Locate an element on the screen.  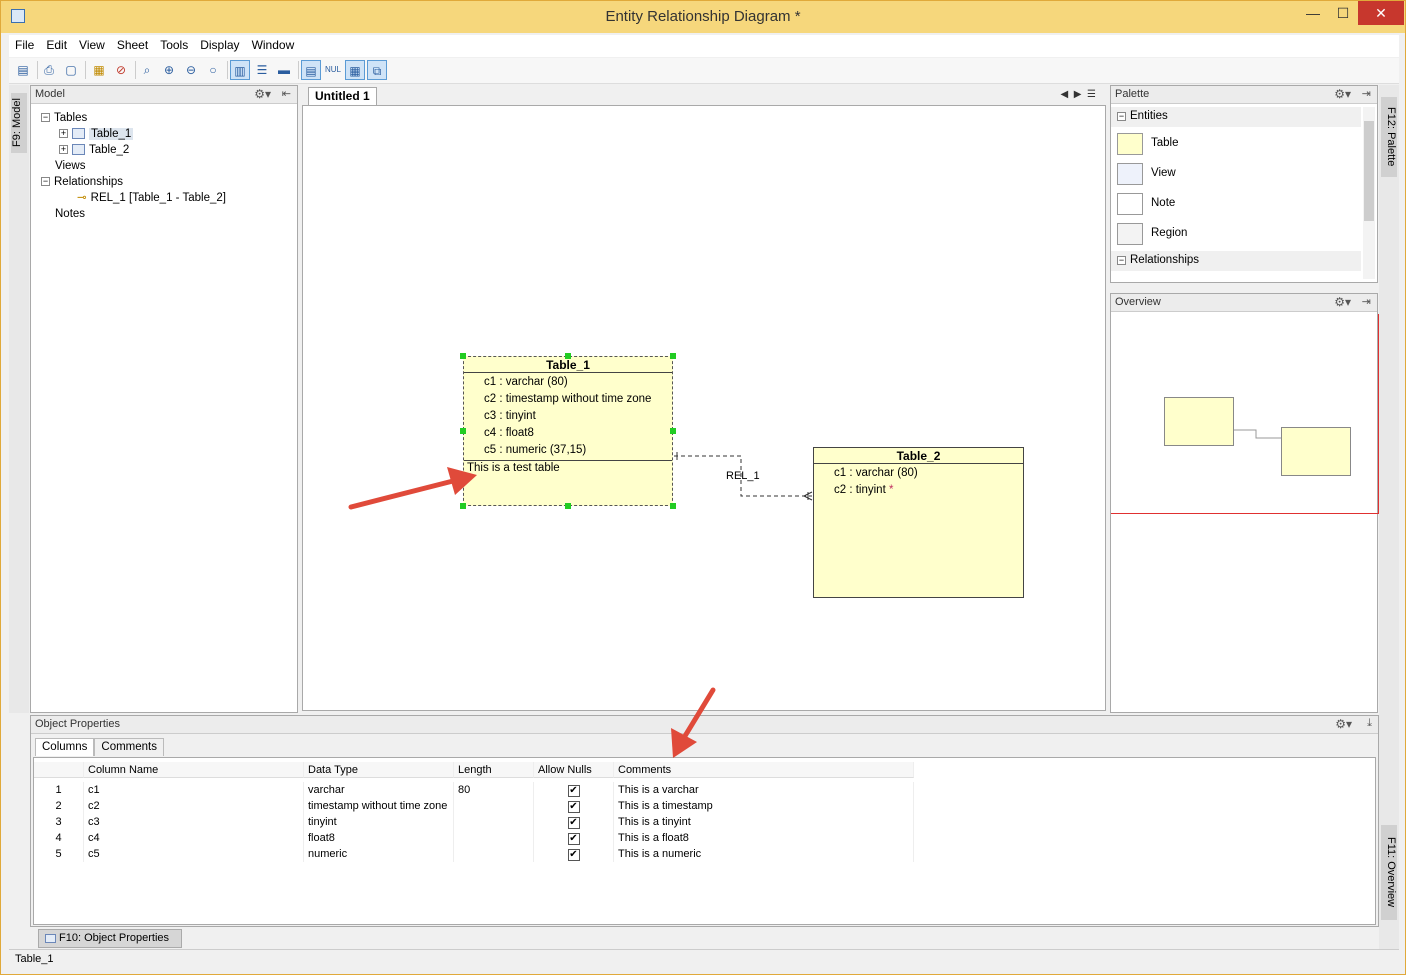
object-properties-side-tab: F10: Object Properties is located at coordinates (110, 938).